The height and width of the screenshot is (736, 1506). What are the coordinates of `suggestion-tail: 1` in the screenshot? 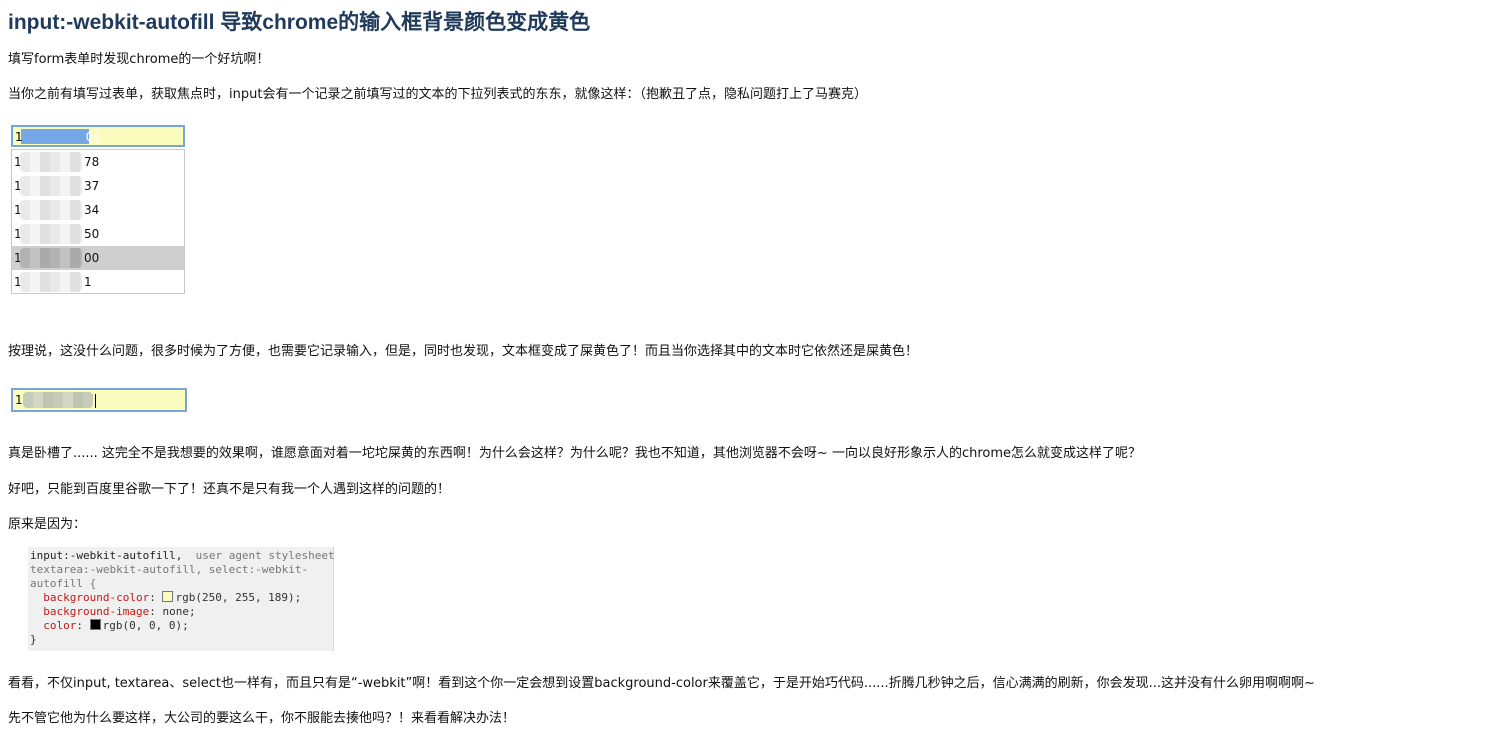 It's located at (88, 282).